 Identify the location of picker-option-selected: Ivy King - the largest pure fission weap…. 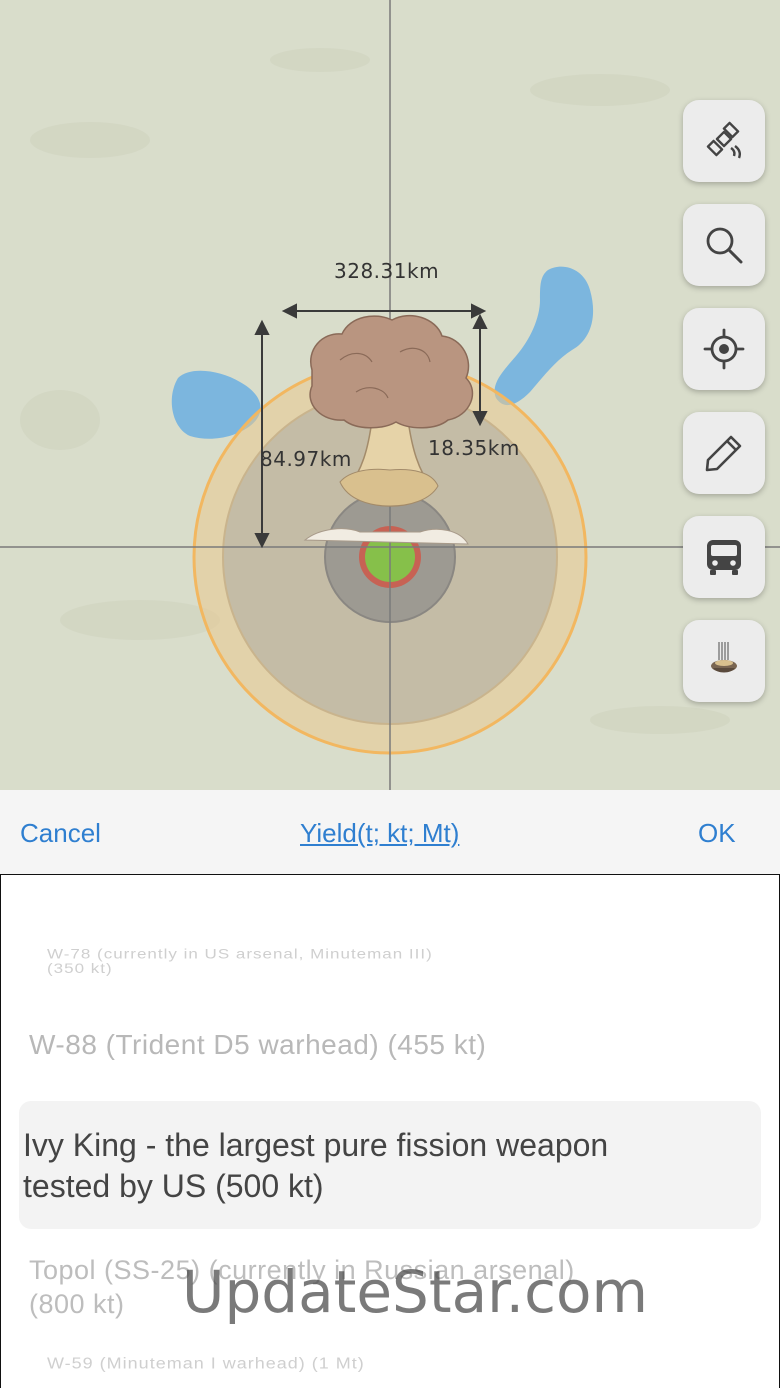
(315, 1166).